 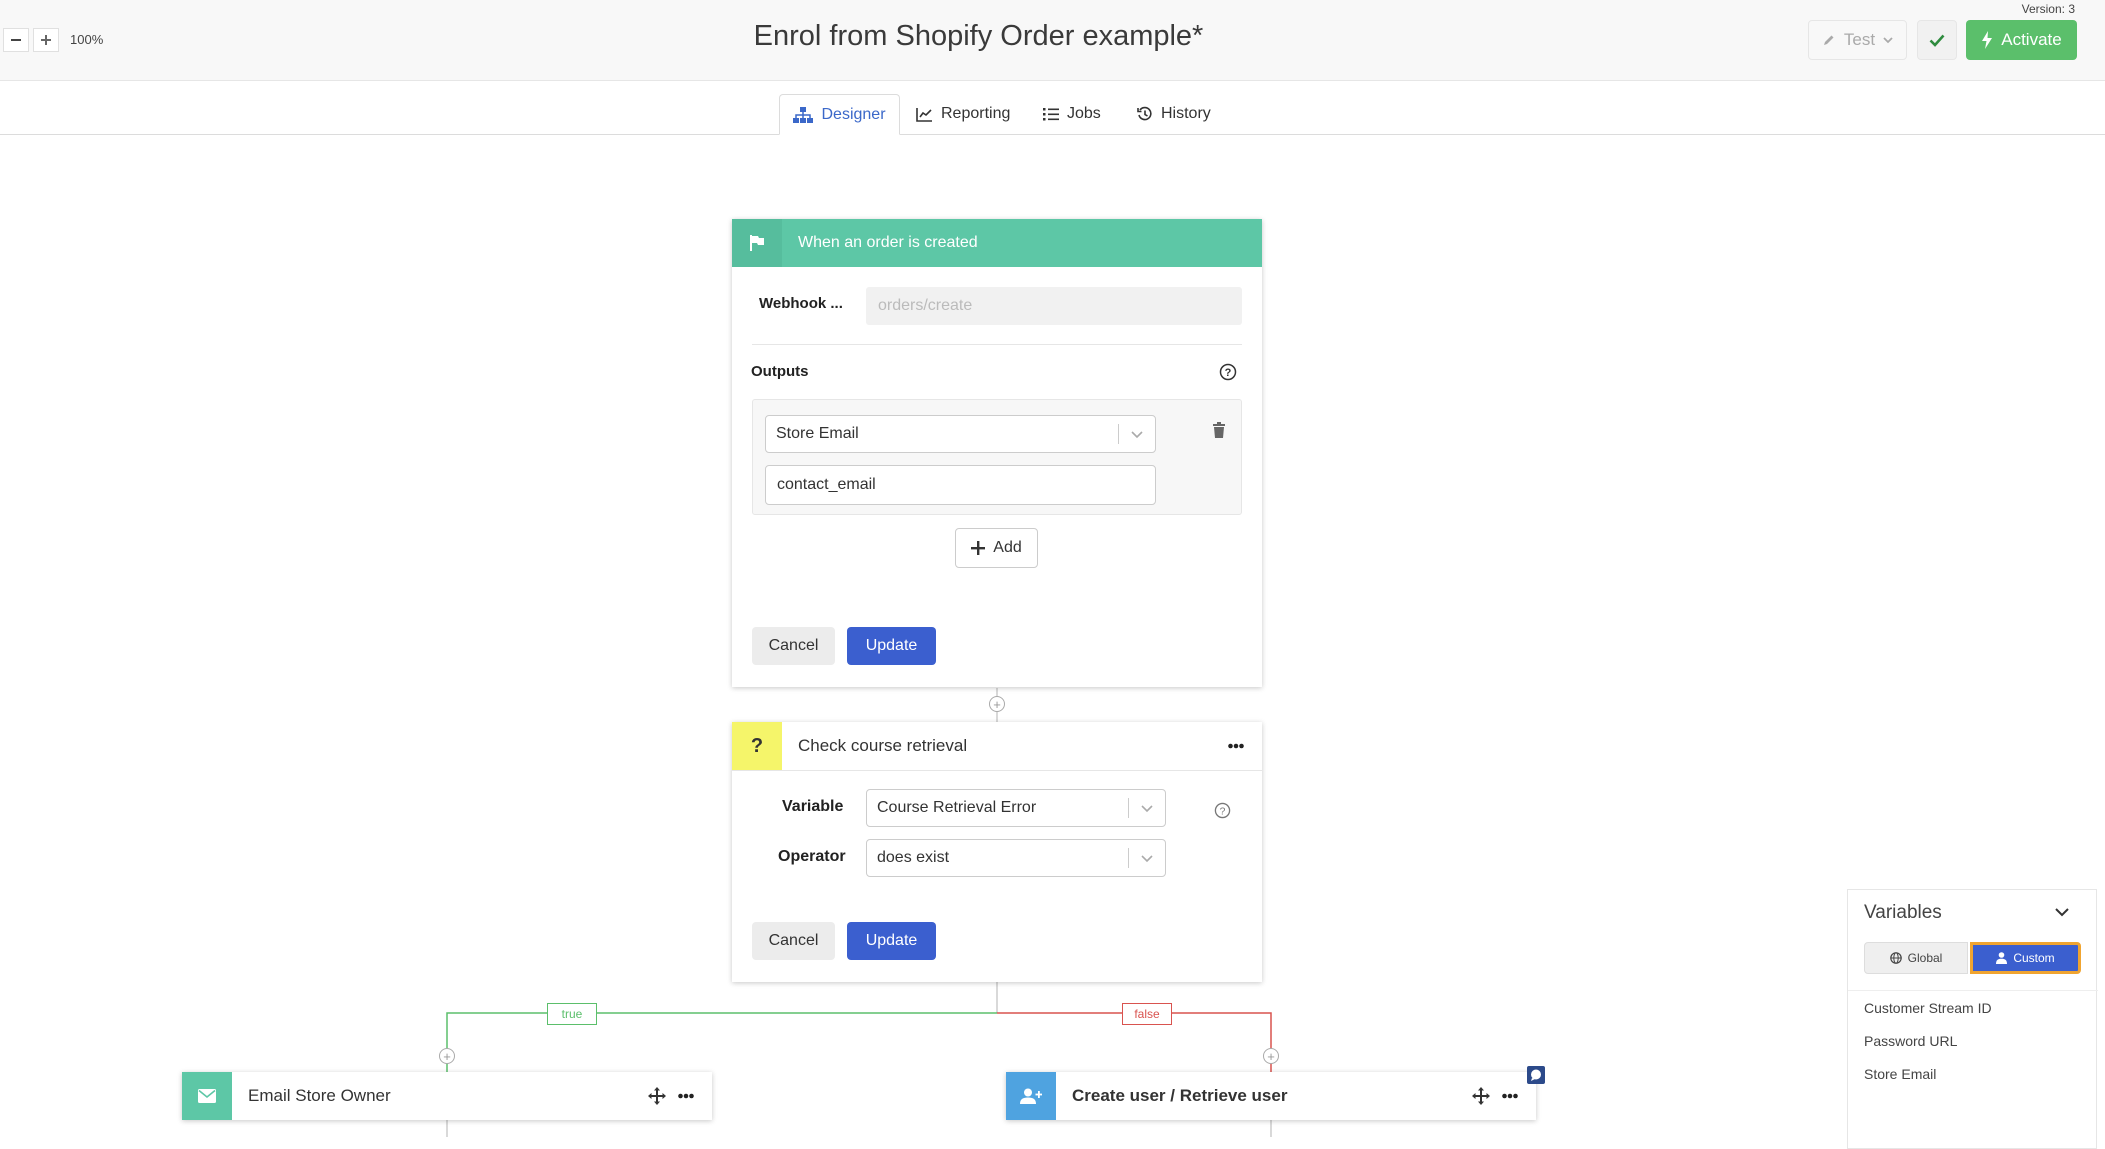 I want to click on variables-divider, so click(x=1973, y=990).